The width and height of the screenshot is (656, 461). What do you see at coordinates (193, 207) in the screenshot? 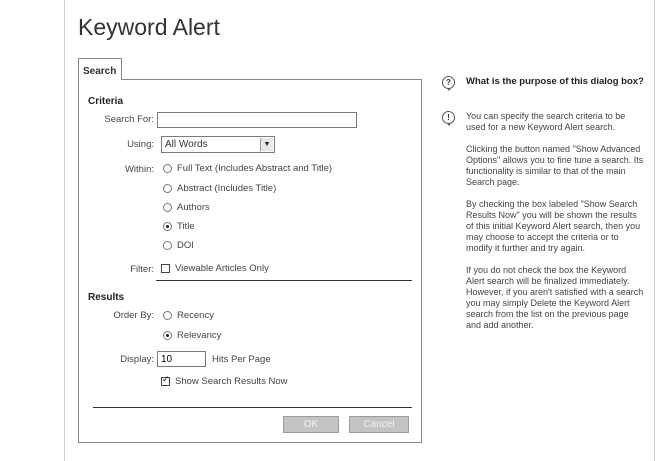
I see `within-option-label: Authors` at bounding box center [193, 207].